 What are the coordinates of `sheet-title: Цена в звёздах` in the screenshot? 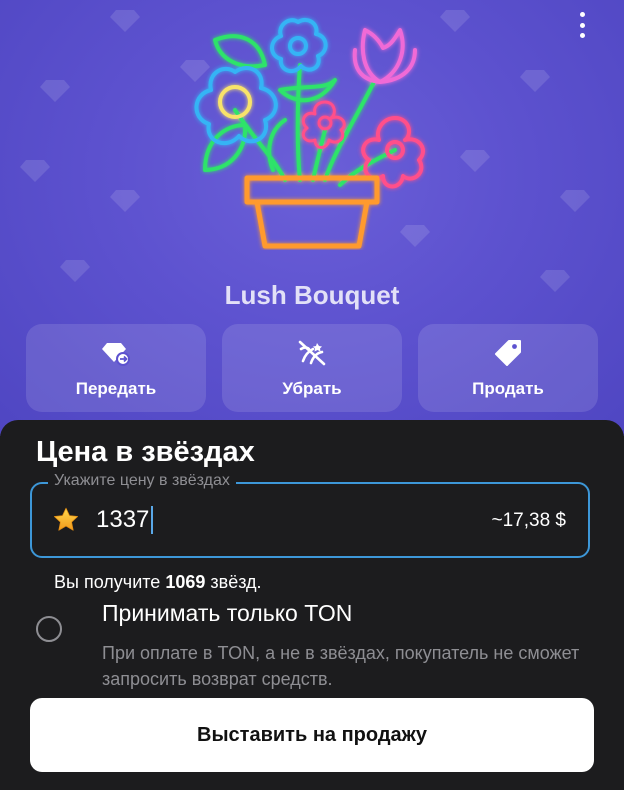 It's located at (145, 452).